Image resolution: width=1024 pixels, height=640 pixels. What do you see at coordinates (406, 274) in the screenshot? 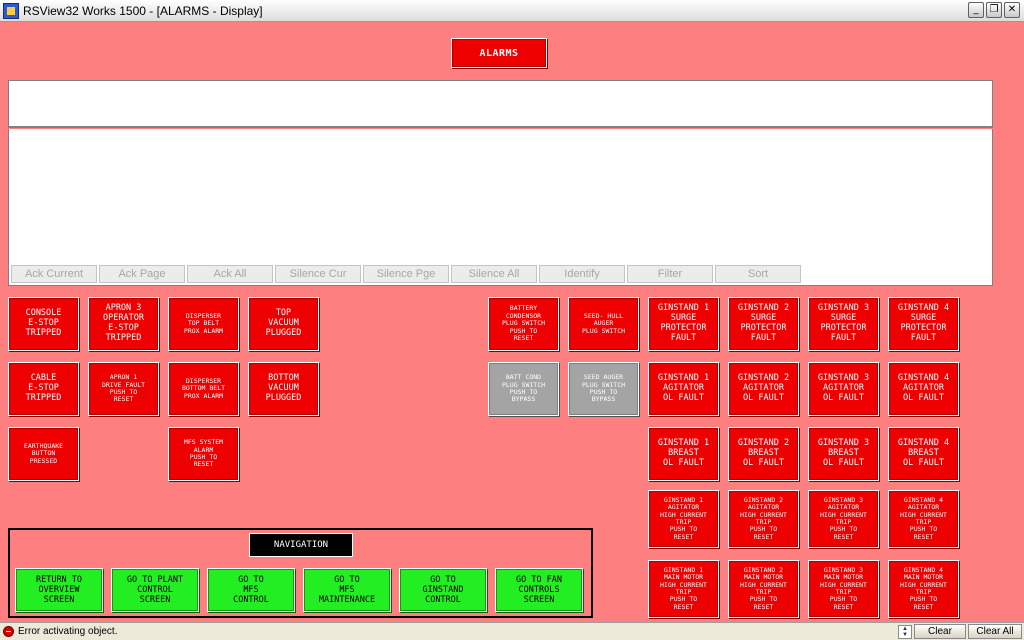
I see `silence-page-button: Silence Pge` at bounding box center [406, 274].